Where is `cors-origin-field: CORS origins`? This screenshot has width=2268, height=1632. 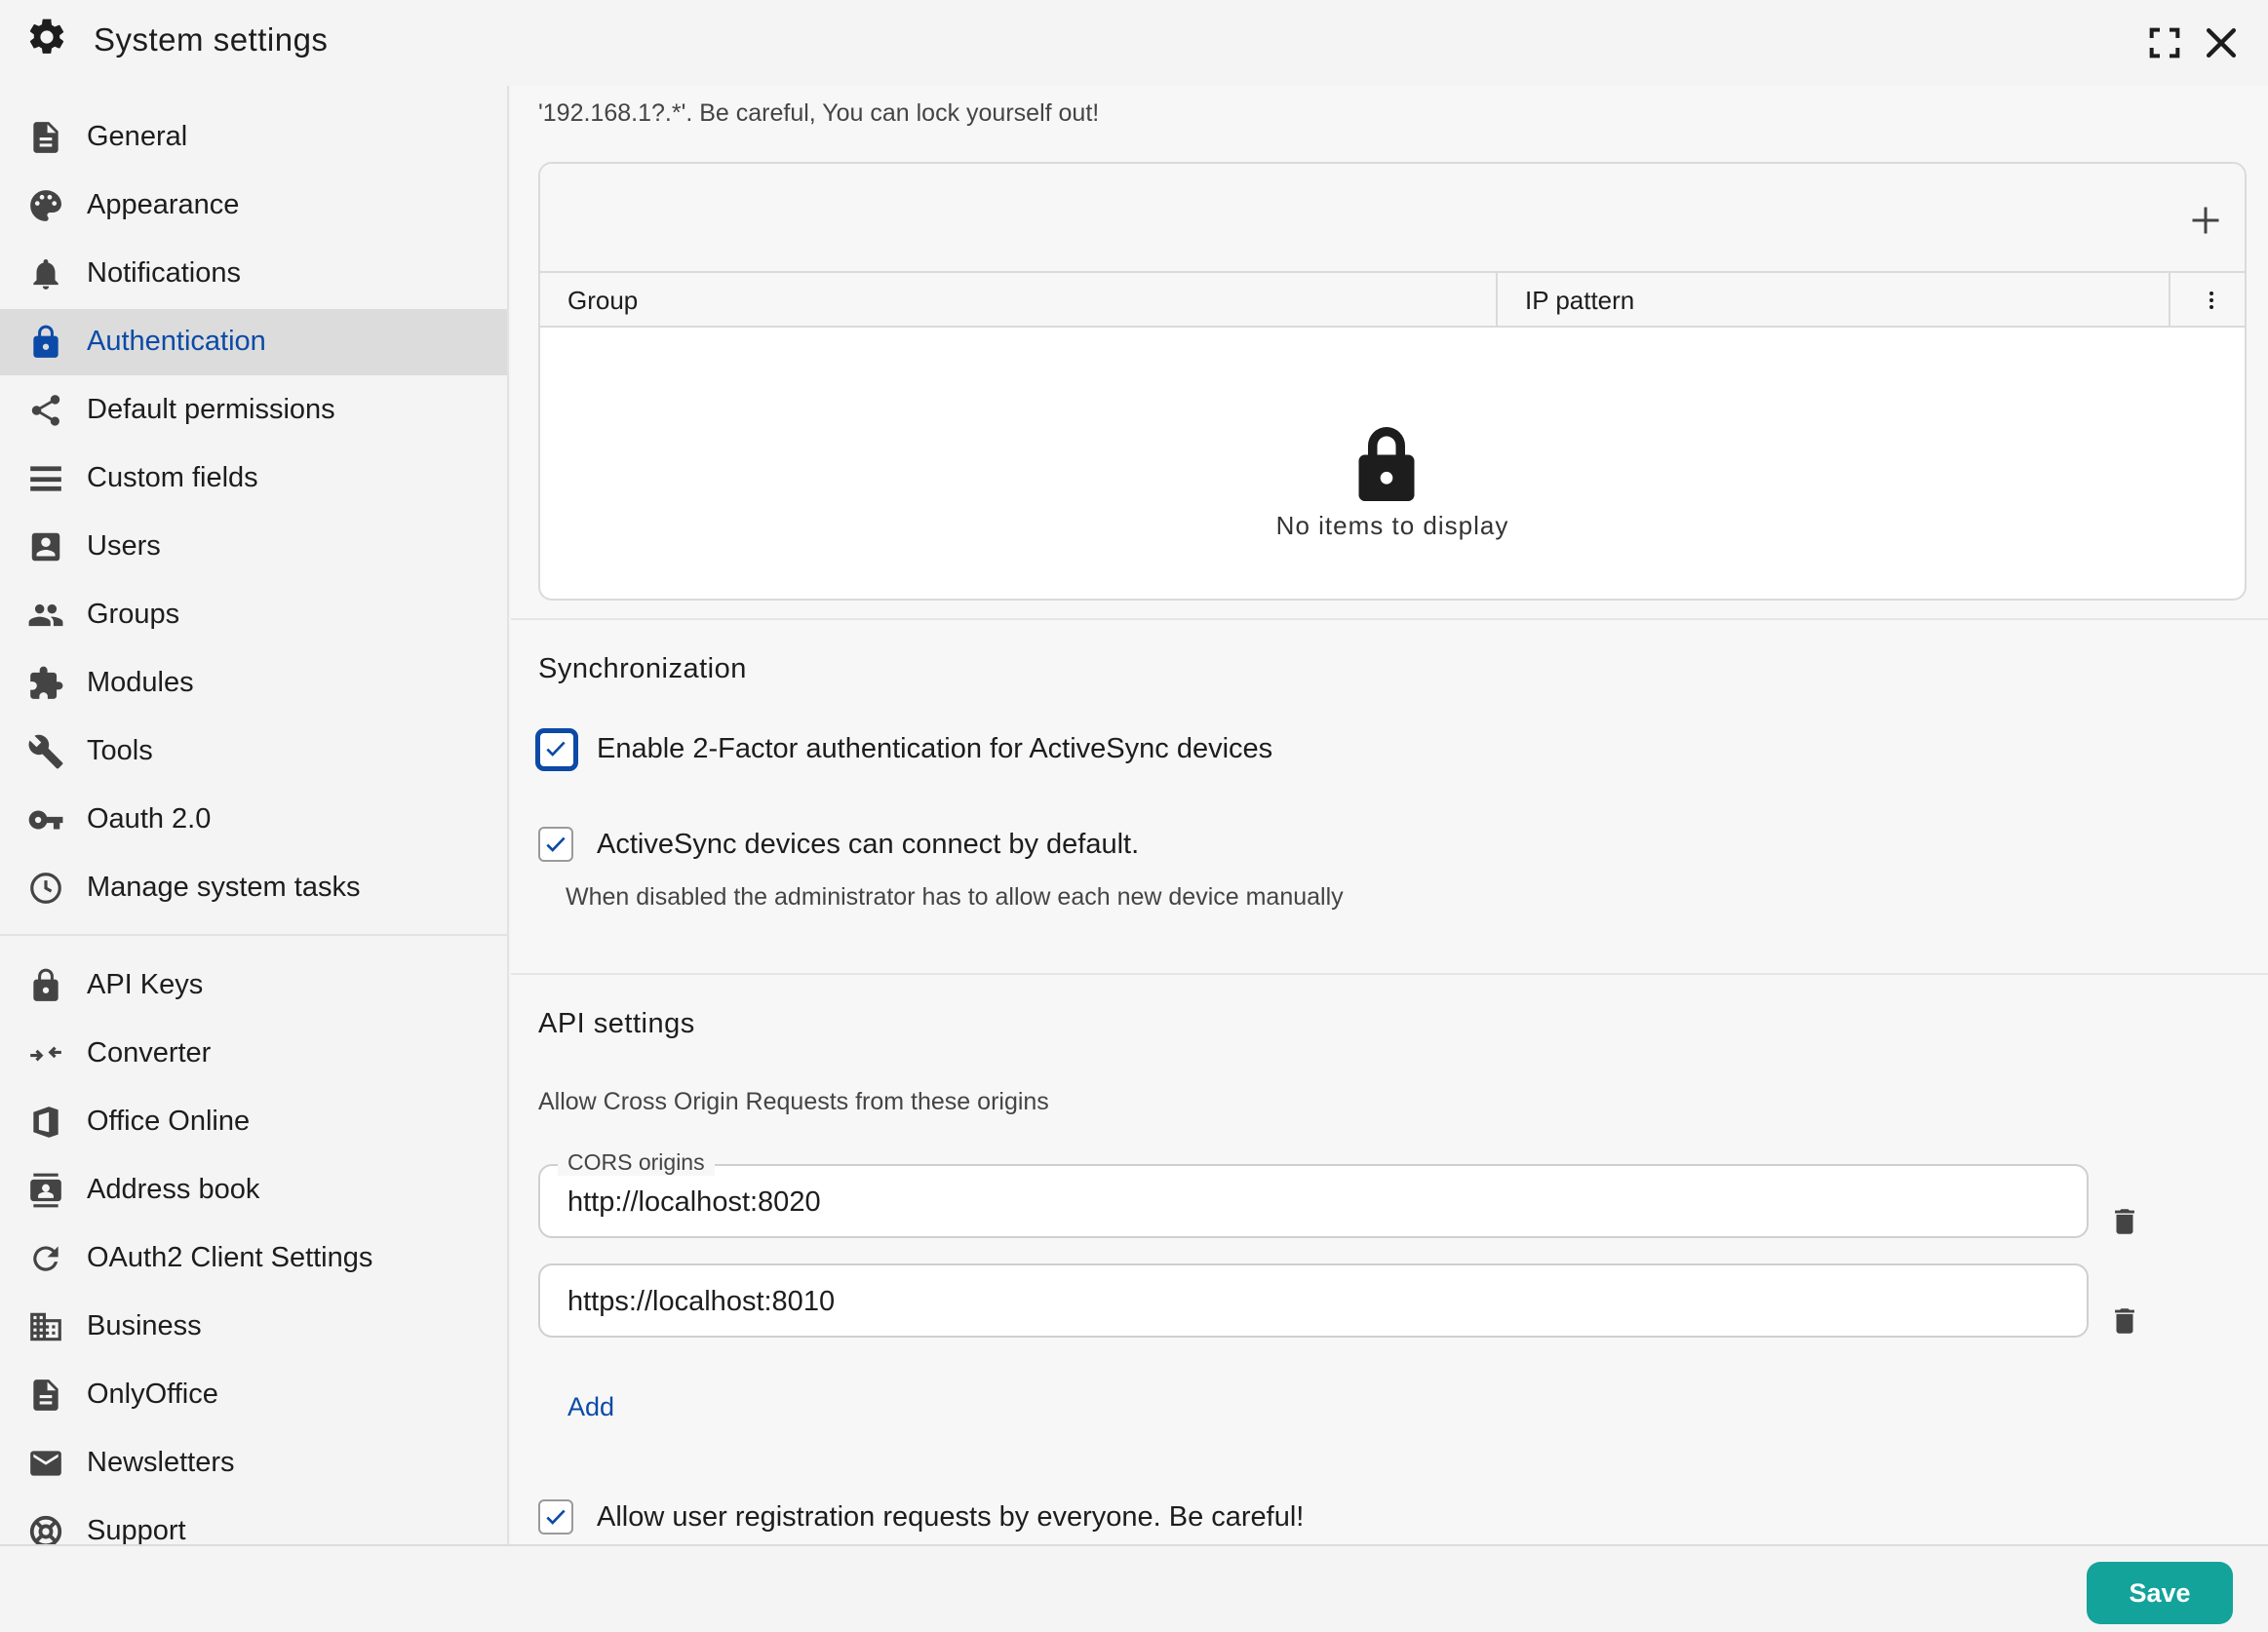 cors-origin-field: CORS origins is located at coordinates (1314, 1193).